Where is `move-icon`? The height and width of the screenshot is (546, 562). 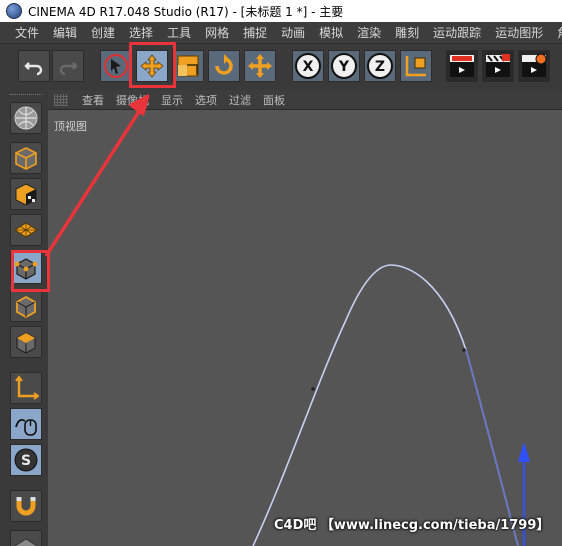 move-icon is located at coordinates (152, 66).